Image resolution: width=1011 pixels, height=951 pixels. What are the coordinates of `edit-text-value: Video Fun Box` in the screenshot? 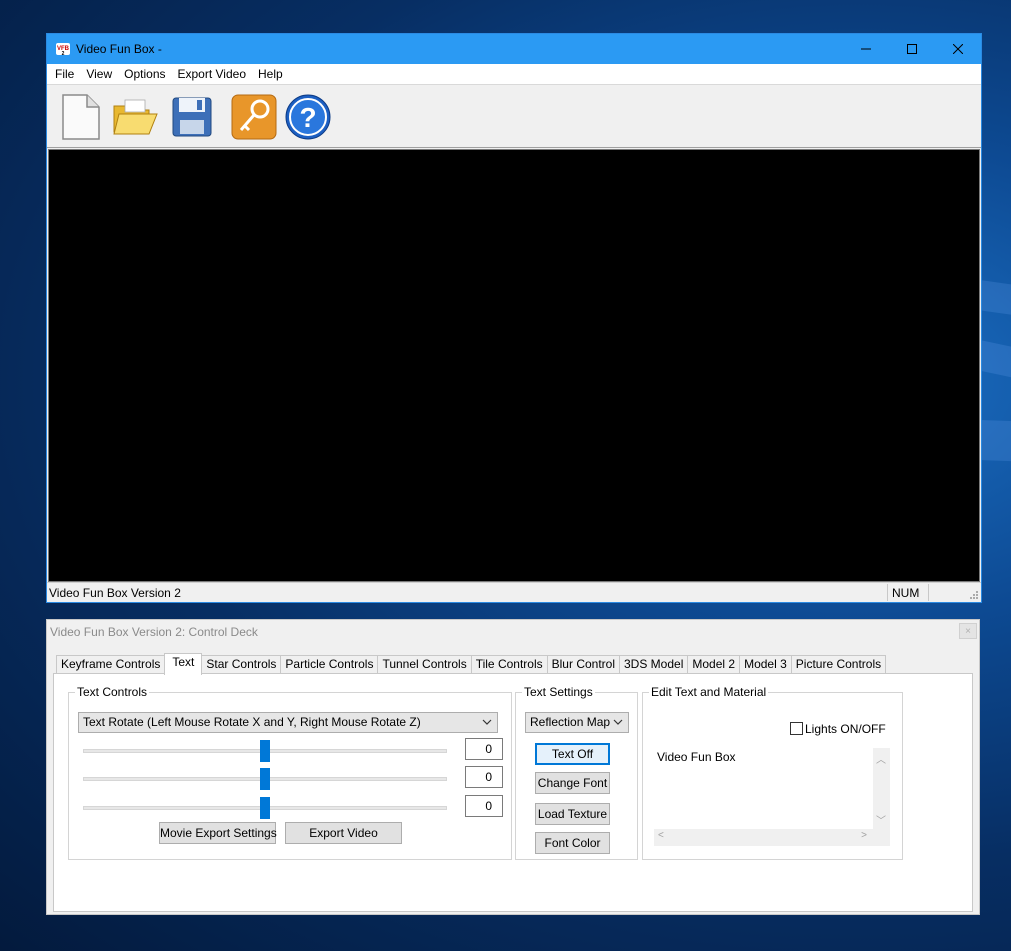 It's located at (696, 757).